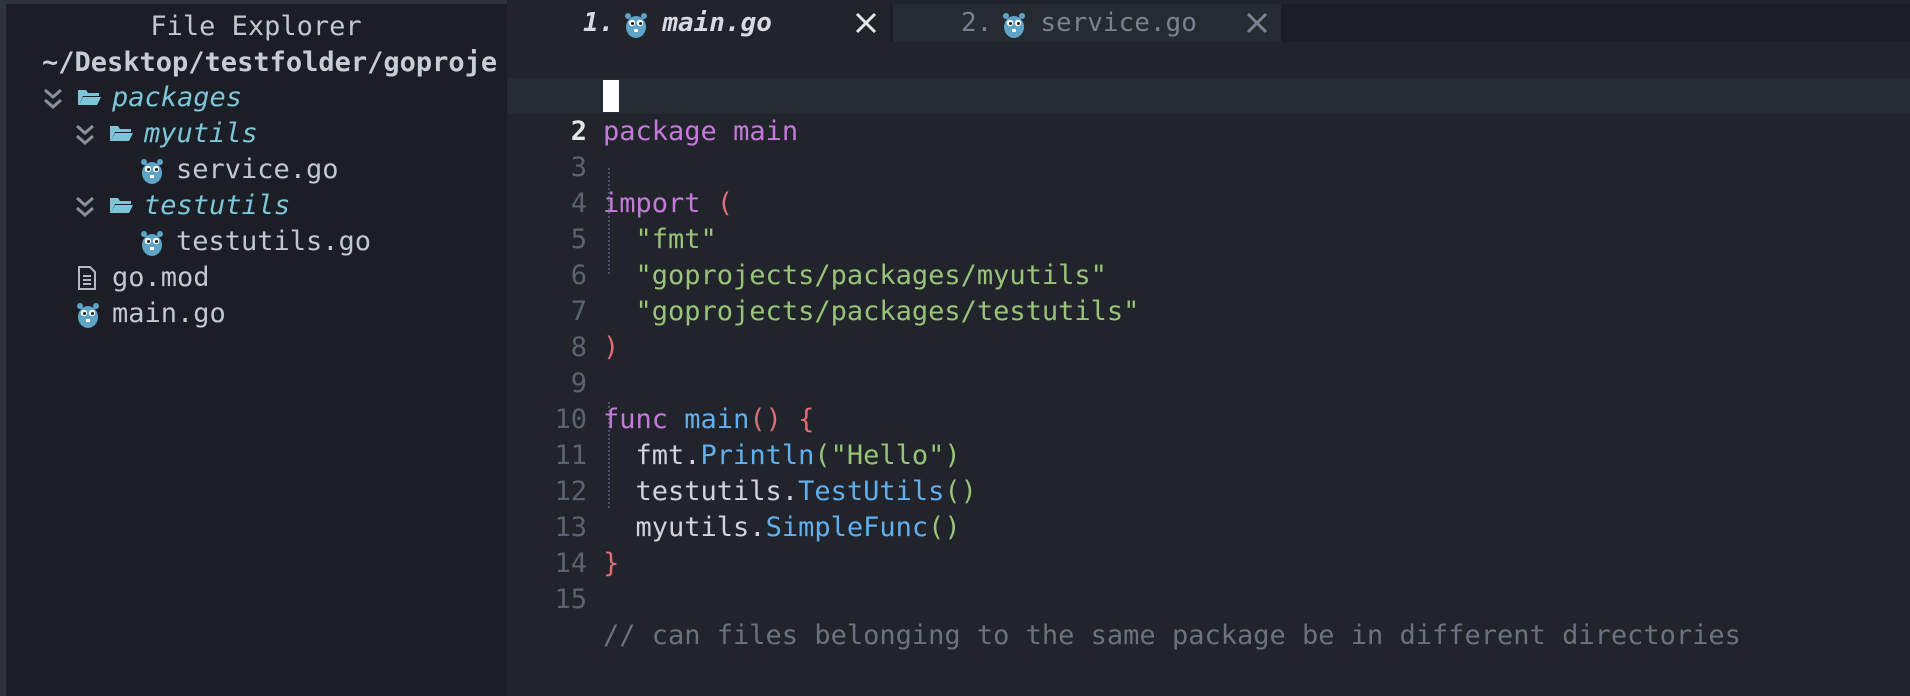 The width and height of the screenshot is (1910, 696). What do you see at coordinates (1208, 202) in the screenshot?
I see `code-line: 4 "fmt"` at bounding box center [1208, 202].